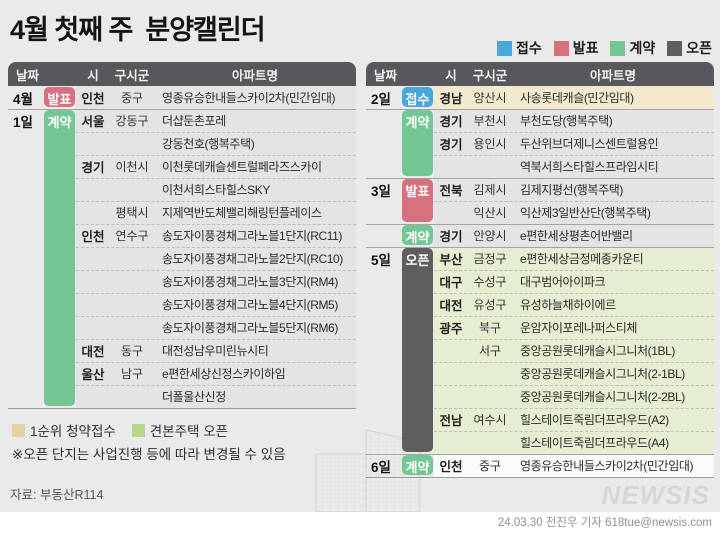  What do you see at coordinates (381, 467) in the screenshot?
I see `date-cell: 6일` at bounding box center [381, 467].